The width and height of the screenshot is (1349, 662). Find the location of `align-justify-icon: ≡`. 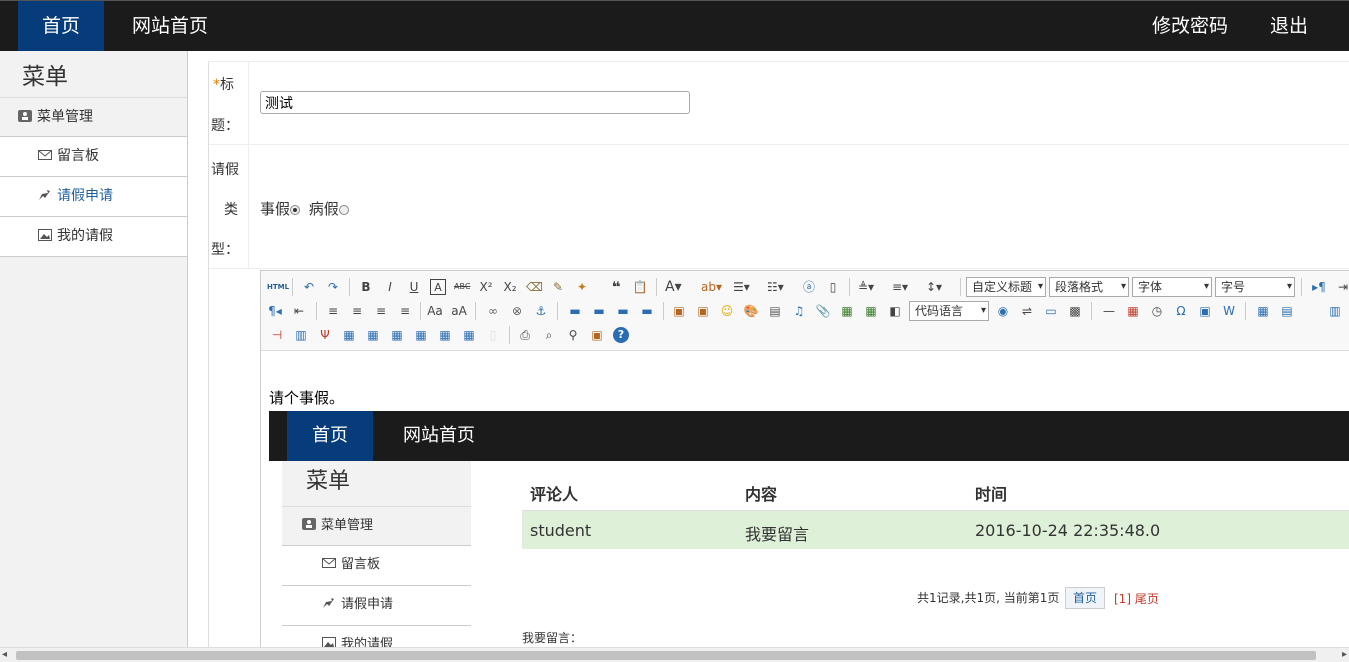

align-justify-icon: ≡ is located at coordinates (405, 311).